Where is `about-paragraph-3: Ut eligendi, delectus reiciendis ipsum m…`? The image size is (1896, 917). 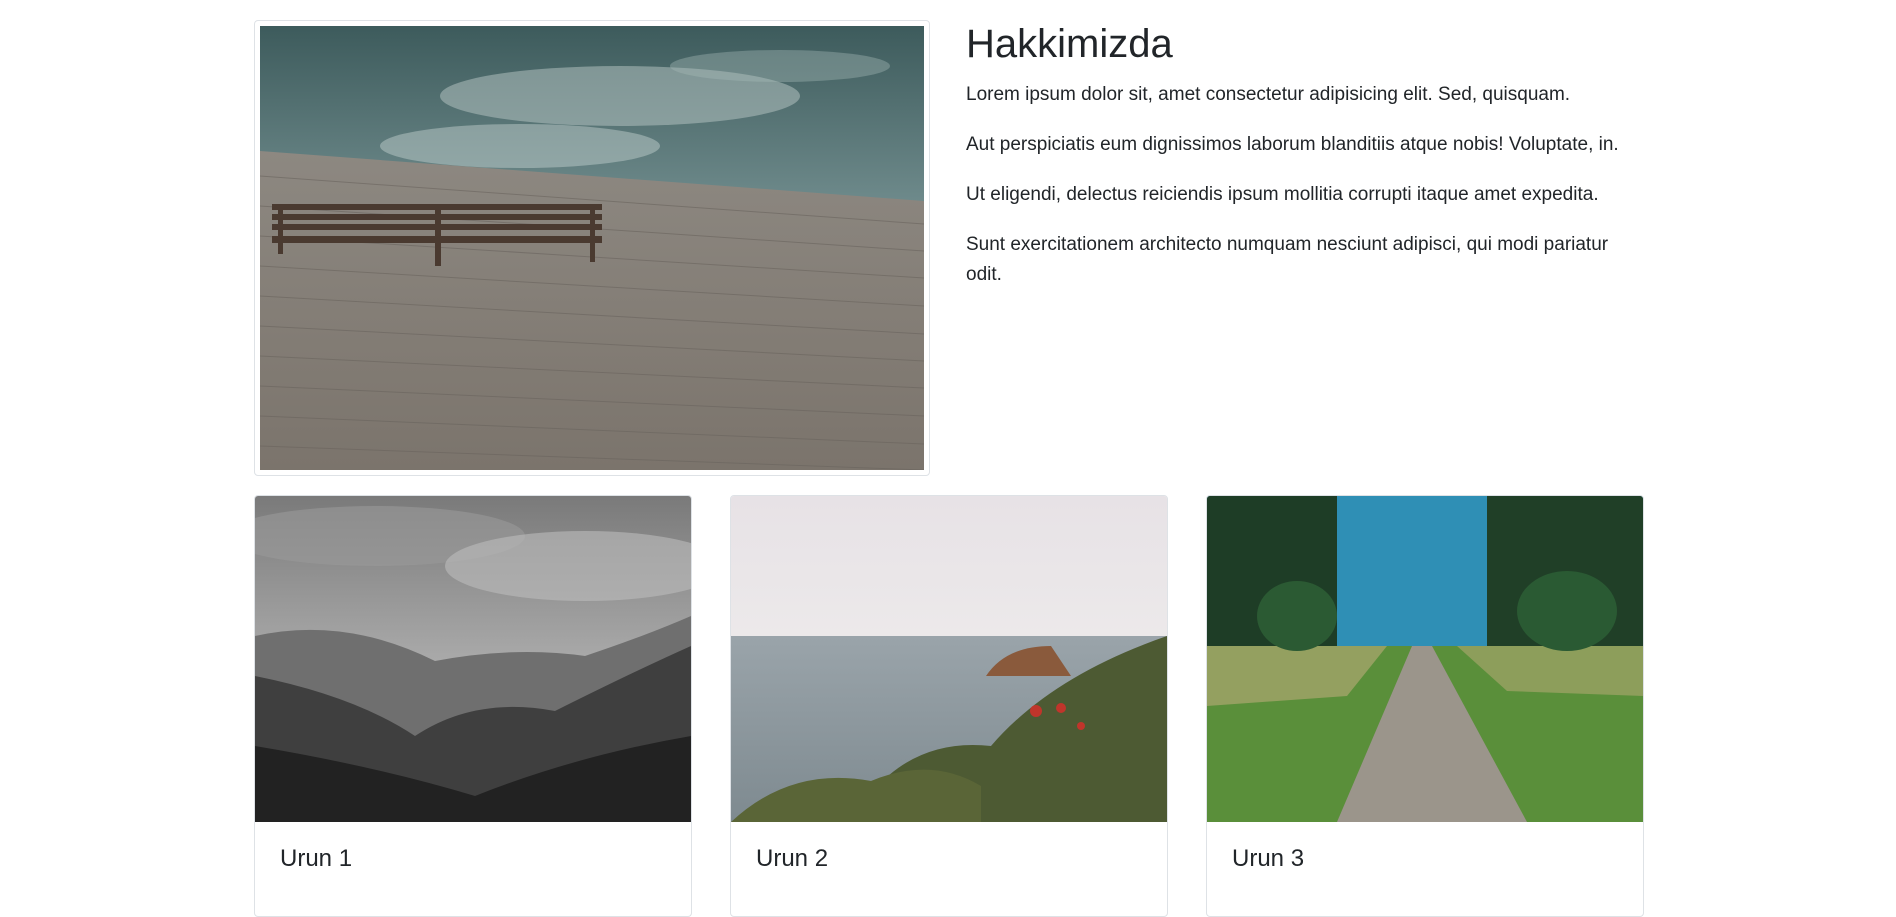 about-paragraph-3: Ut eligendi, delectus reiciendis ipsum m… is located at coordinates (1282, 194).